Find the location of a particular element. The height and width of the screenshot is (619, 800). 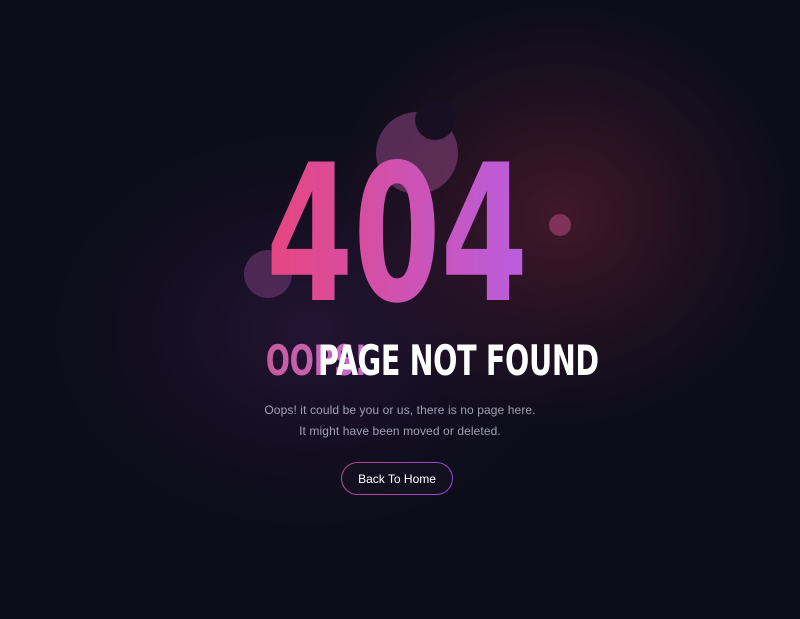

back-to-home-button: Back To Home is located at coordinates (397, 478).